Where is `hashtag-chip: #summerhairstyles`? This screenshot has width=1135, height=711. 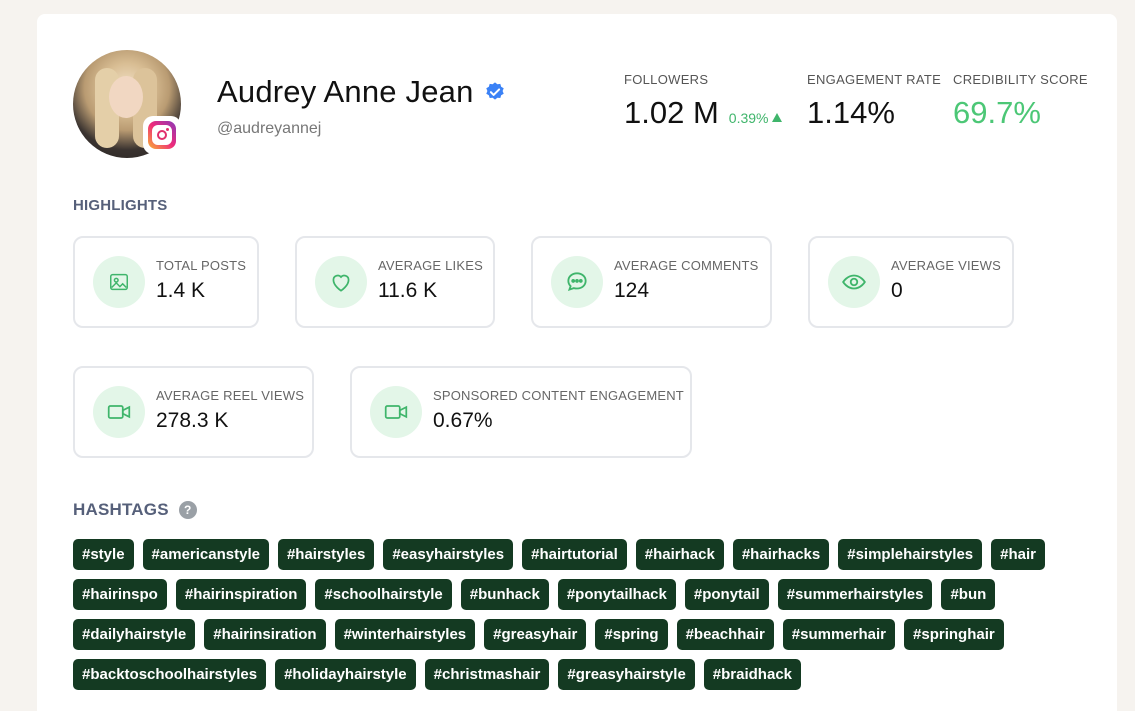
hashtag-chip: #summerhairstyles is located at coordinates (855, 594).